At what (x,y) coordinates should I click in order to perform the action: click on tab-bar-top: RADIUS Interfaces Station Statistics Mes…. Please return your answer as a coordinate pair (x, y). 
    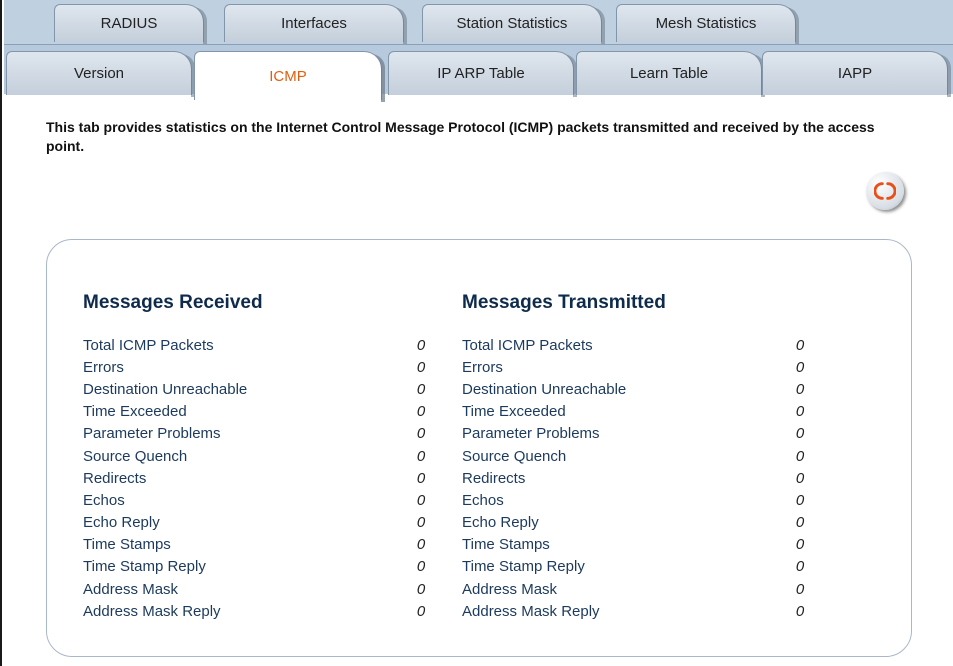
    Looking at the image, I should click on (478, 22).